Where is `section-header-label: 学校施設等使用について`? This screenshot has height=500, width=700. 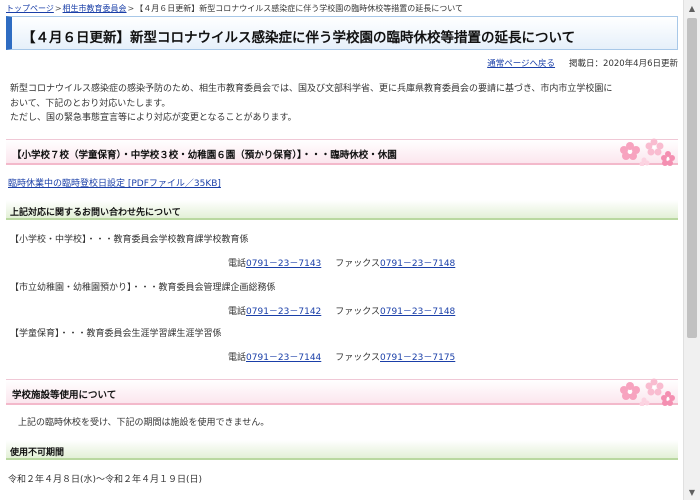 section-header-label: 学校施設等使用について is located at coordinates (64, 395).